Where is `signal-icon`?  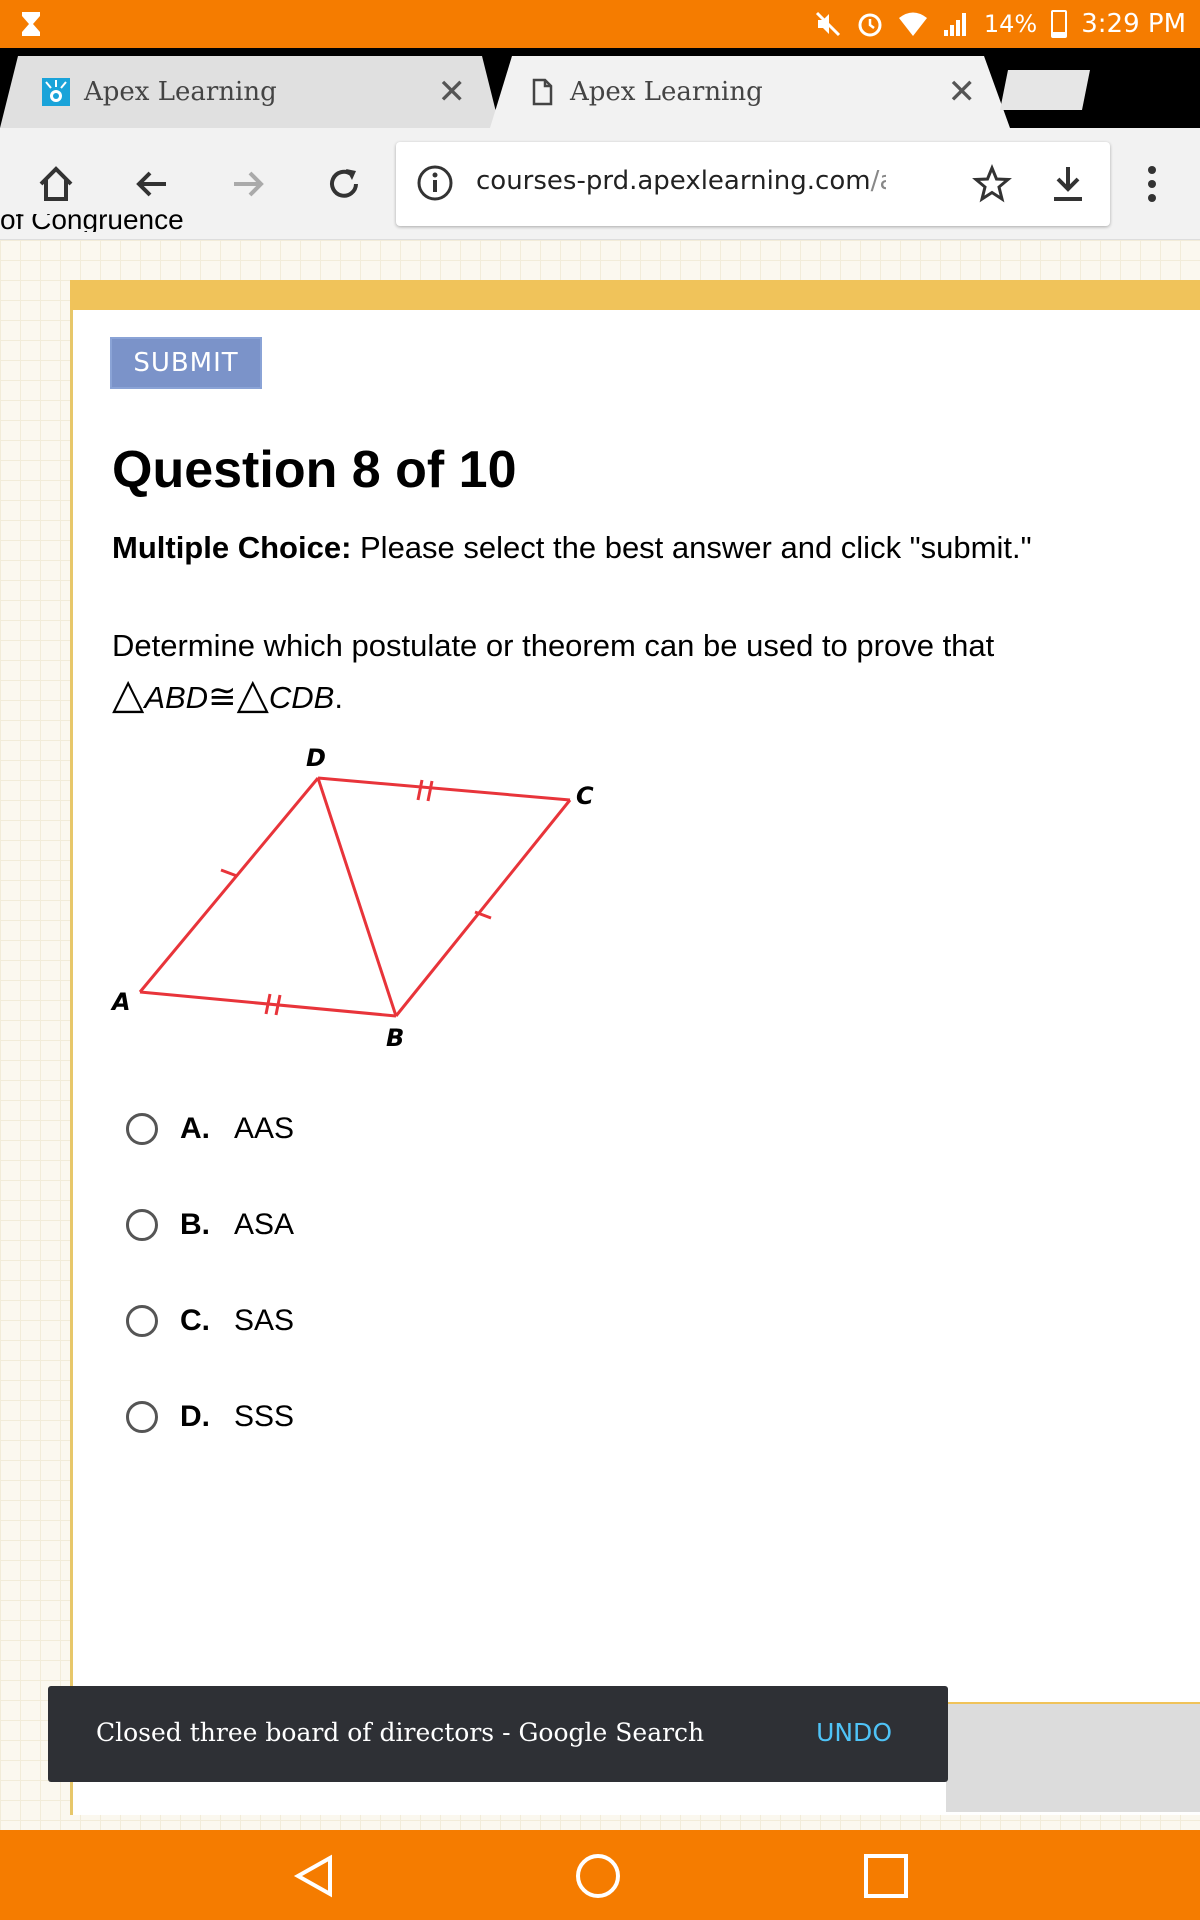 signal-icon is located at coordinates (954, 24).